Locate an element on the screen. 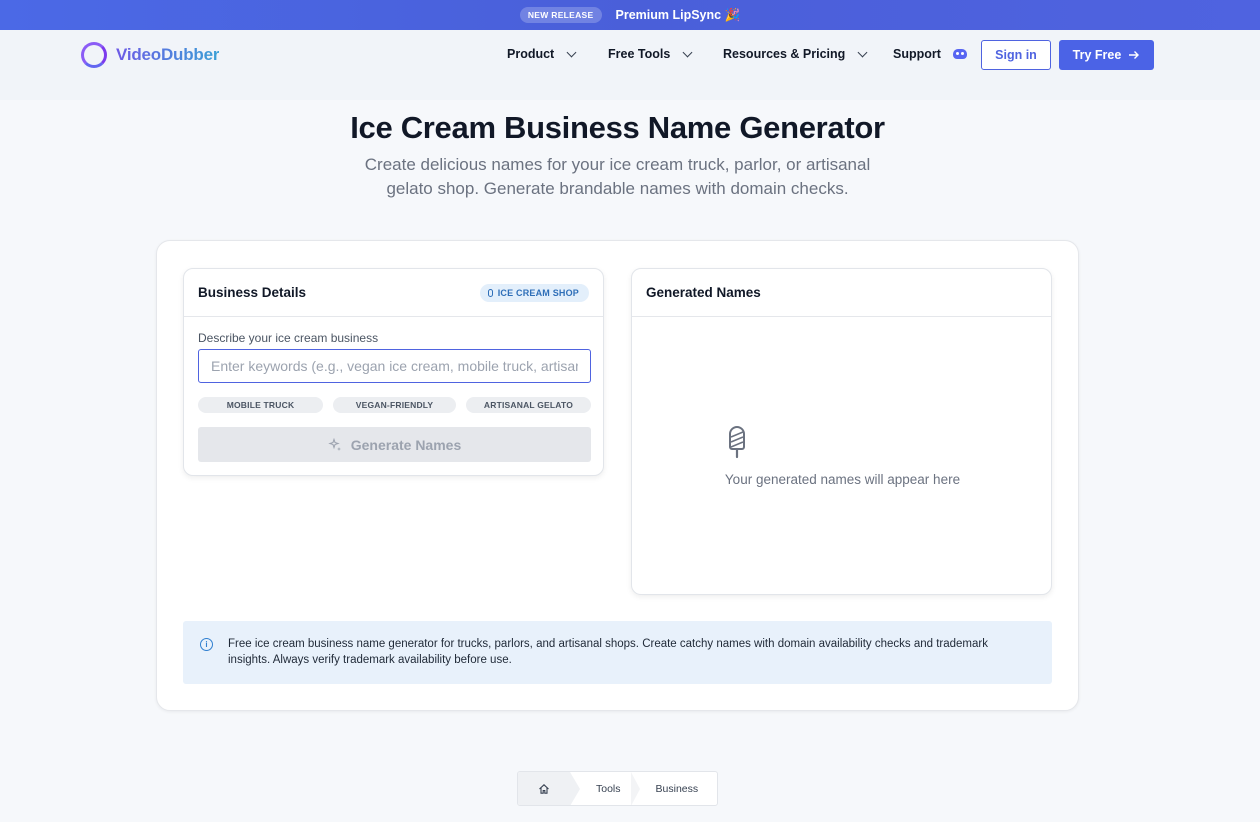 The height and width of the screenshot is (822, 1260). ice-cream-bar-icon is located at coordinates (737, 442).